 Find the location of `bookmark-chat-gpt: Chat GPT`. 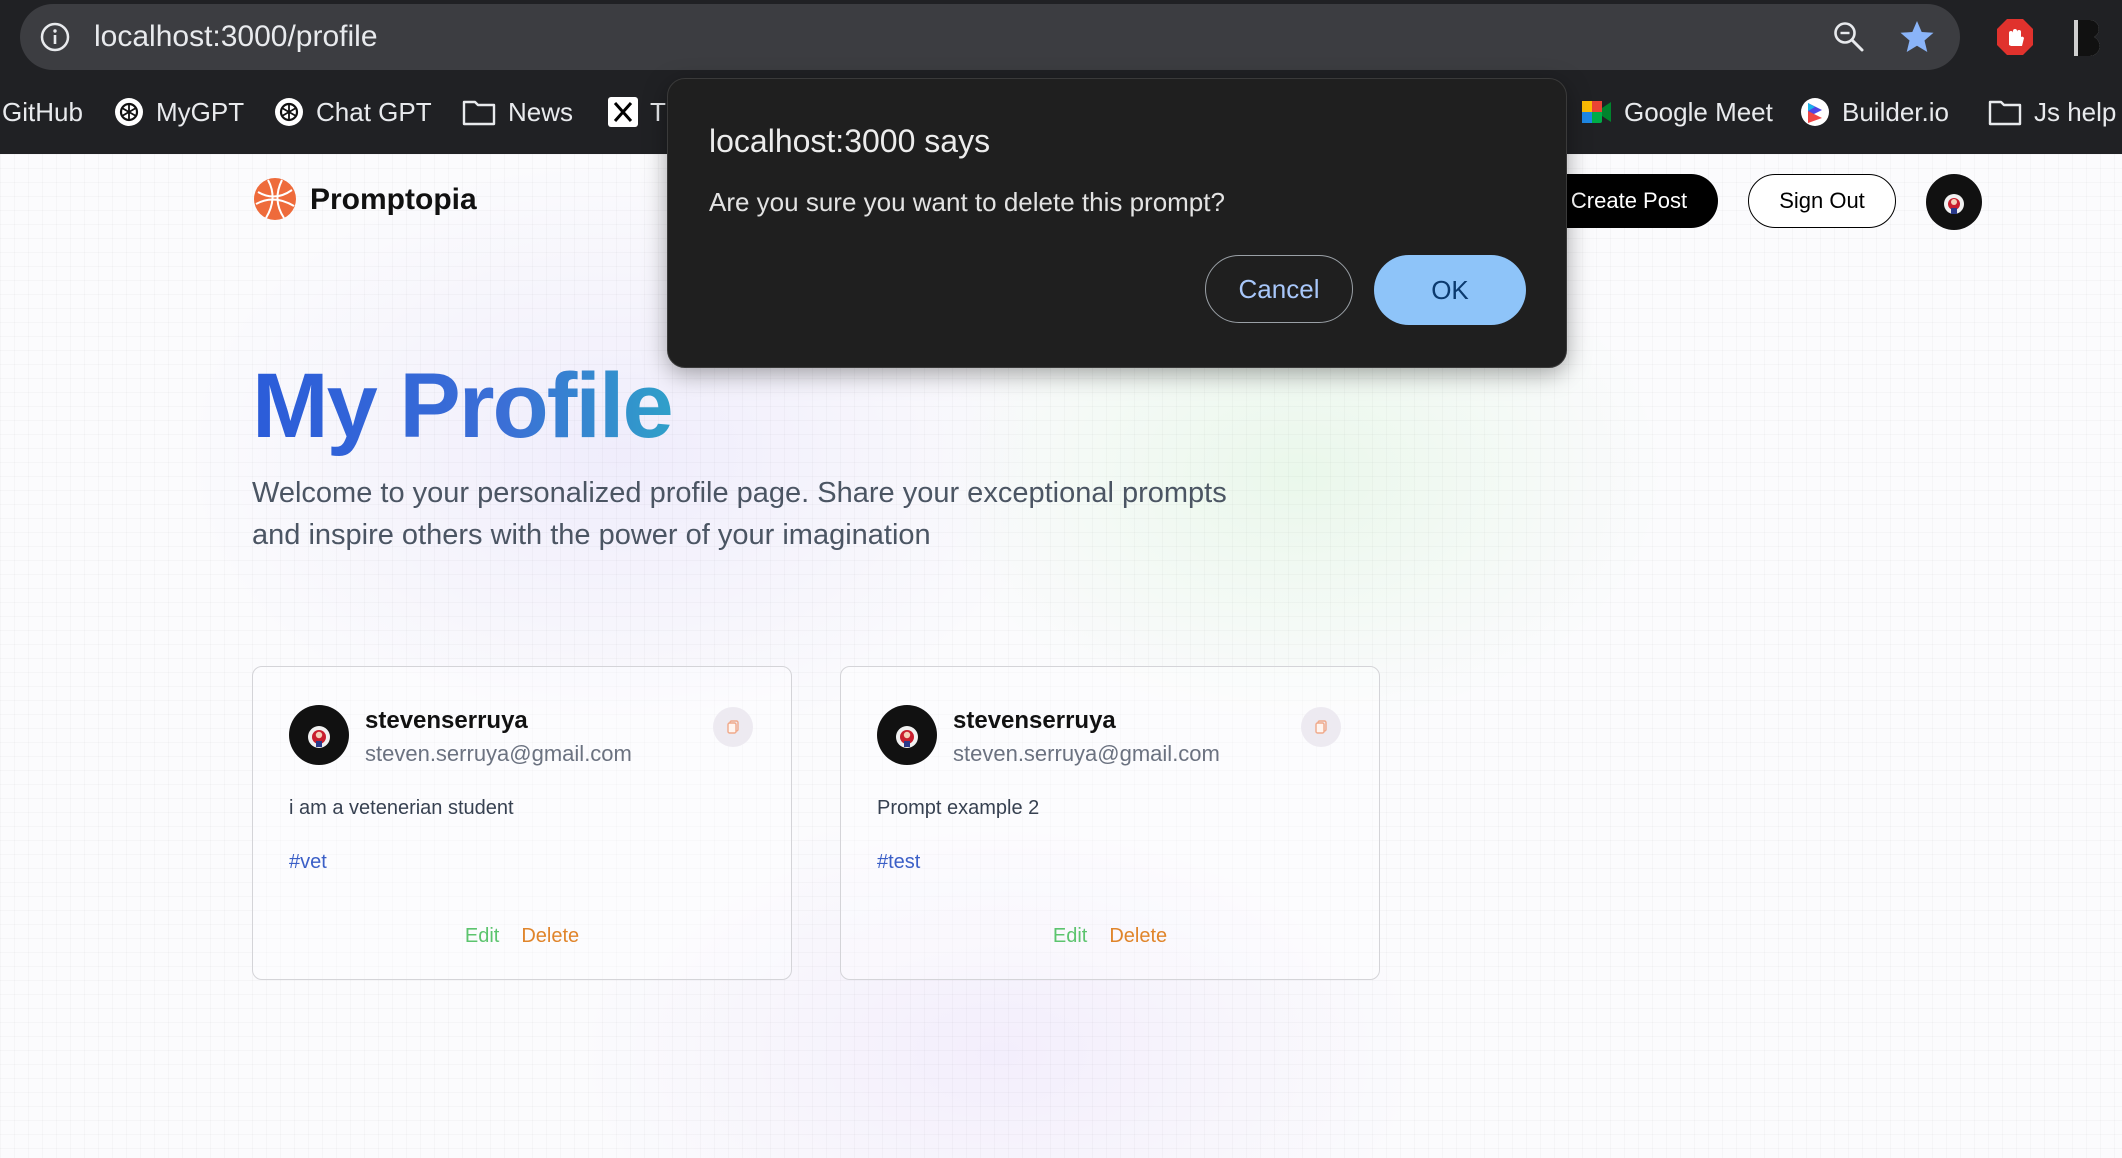

bookmark-chat-gpt: Chat GPT is located at coordinates (353, 112).